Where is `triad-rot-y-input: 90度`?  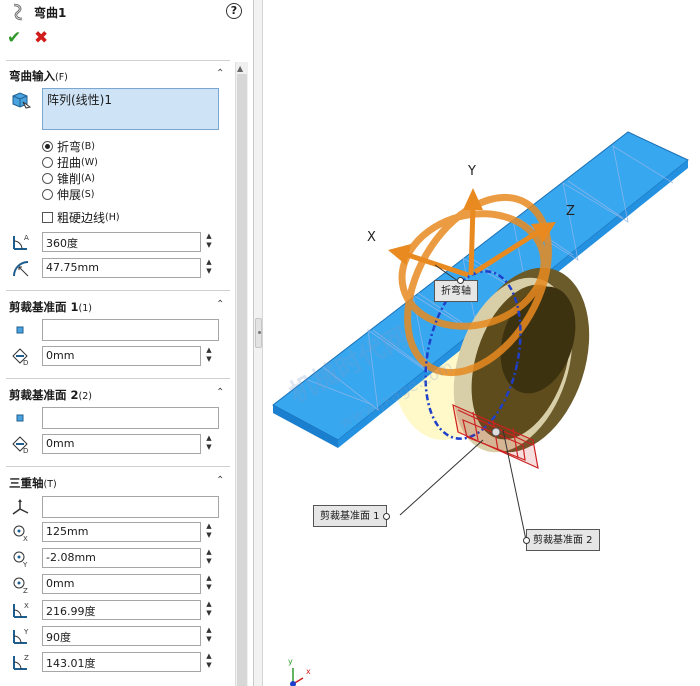
triad-rot-y-input: 90度 is located at coordinates (121, 636).